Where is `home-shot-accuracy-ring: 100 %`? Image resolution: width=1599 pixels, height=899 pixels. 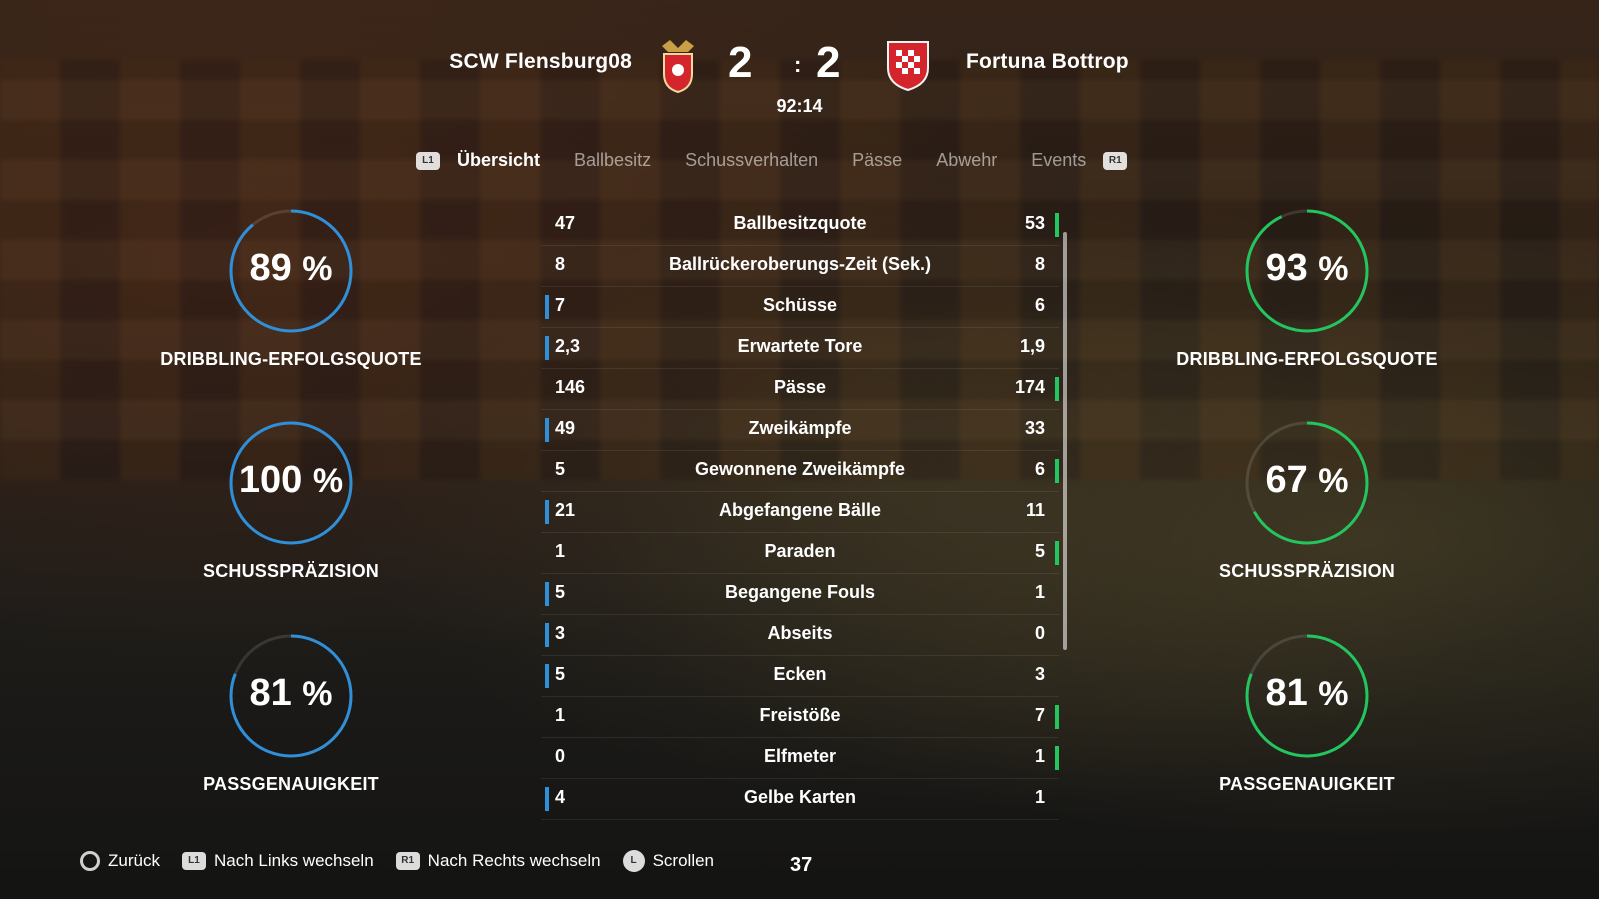
home-shot-accuracy-ring: 100 % is located at coordinates (291, 483).